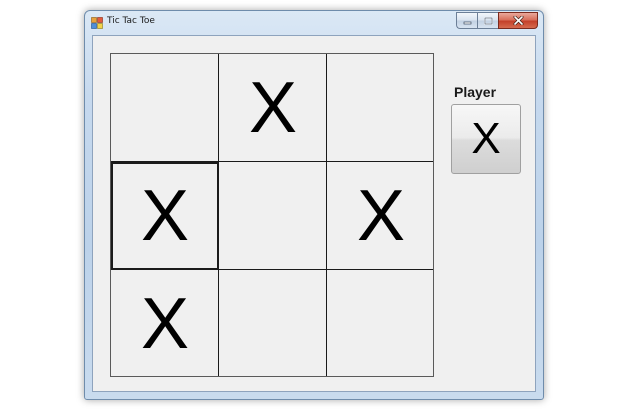 This screenshot has width=640, height=410. Describe the element at coordinates (131, 21) in the screenshot. I see `window-title: Tic Tac Toe` at that location.